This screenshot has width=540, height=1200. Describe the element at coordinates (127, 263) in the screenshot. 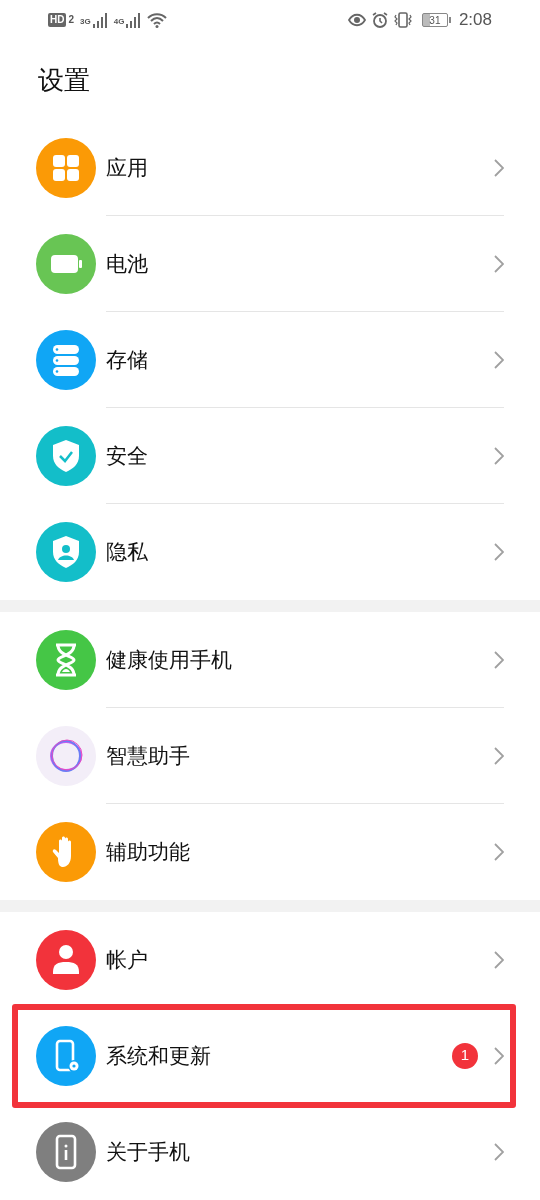

I see `item-label: 电池` at that location.